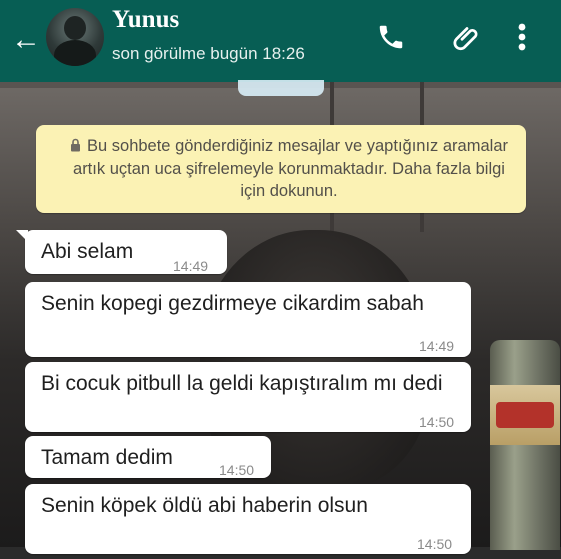 The width and height of the screenshot is (561, 559). What do you see at coordinates (522, 39) in the screenshot?
I see `more-vert-icon` at bounding box center [522, 39].